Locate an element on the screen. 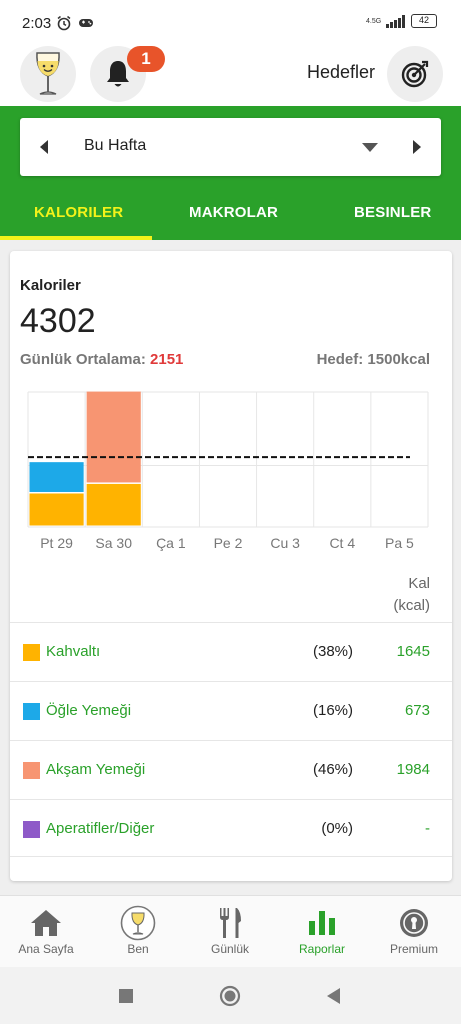 The image size is (461, 1024). meal-row-snacks: Aperatifler/Diğer (0%) - is located at coordinates (231, 828).